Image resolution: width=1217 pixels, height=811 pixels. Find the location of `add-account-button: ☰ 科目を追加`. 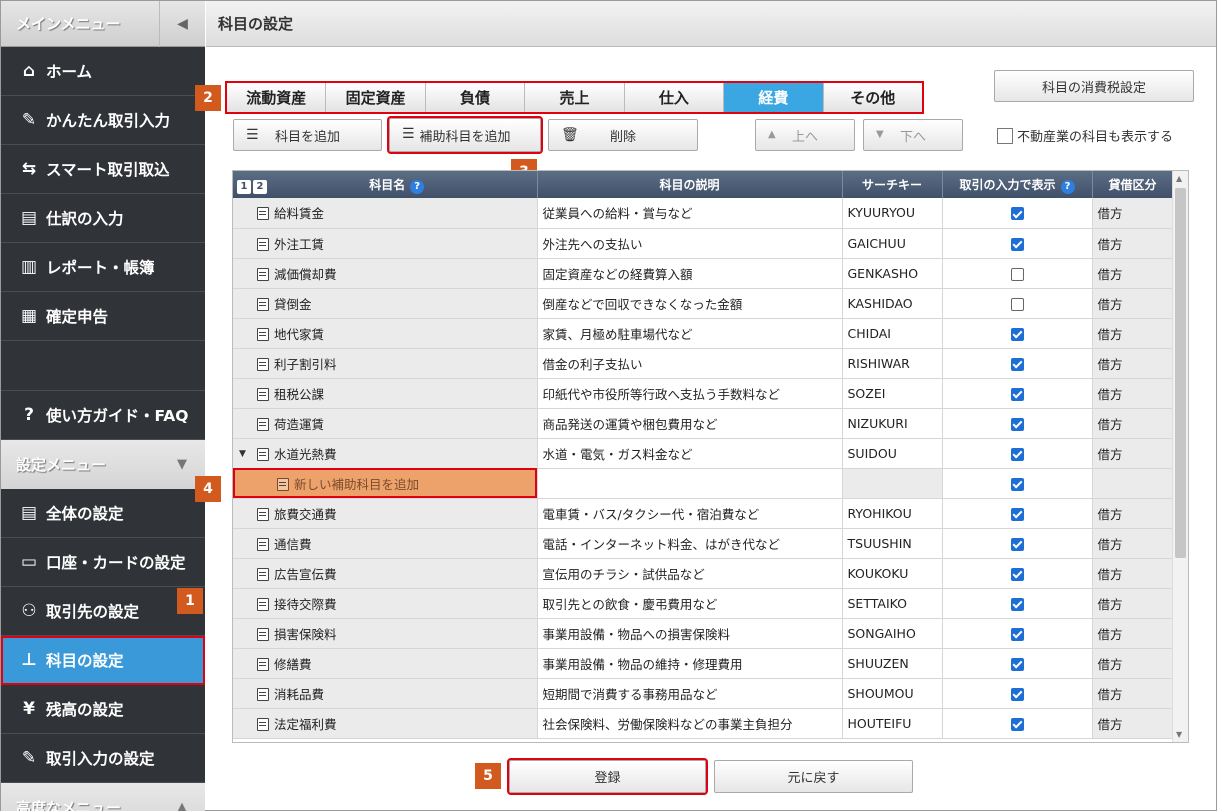

add-account-button: ☰ 科目を追加 is located at coordinates (307, 135).